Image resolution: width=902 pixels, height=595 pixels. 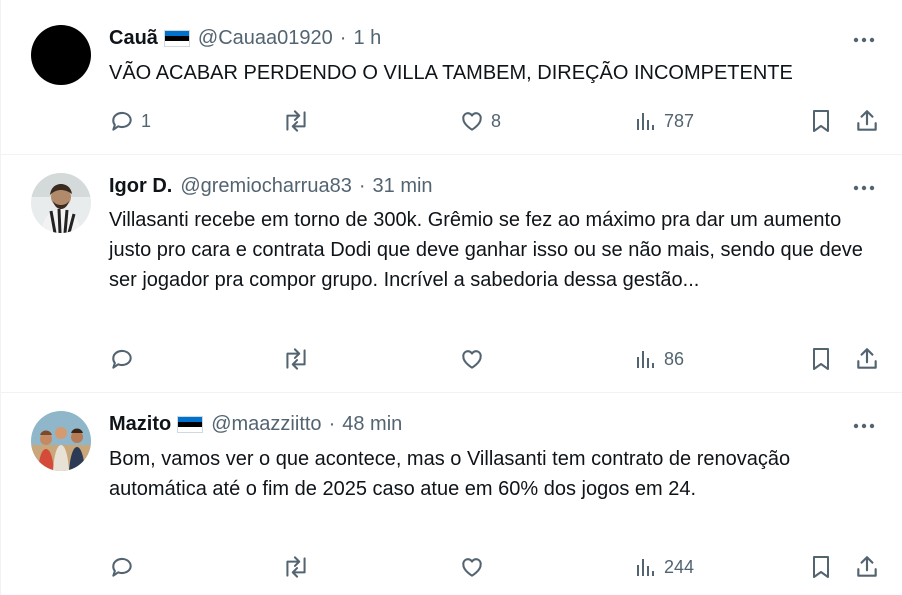 What do you see at coordinates (367, 38) in the screenshot?
I see `timestamp: 1 h` at bounding box center [367, 38].